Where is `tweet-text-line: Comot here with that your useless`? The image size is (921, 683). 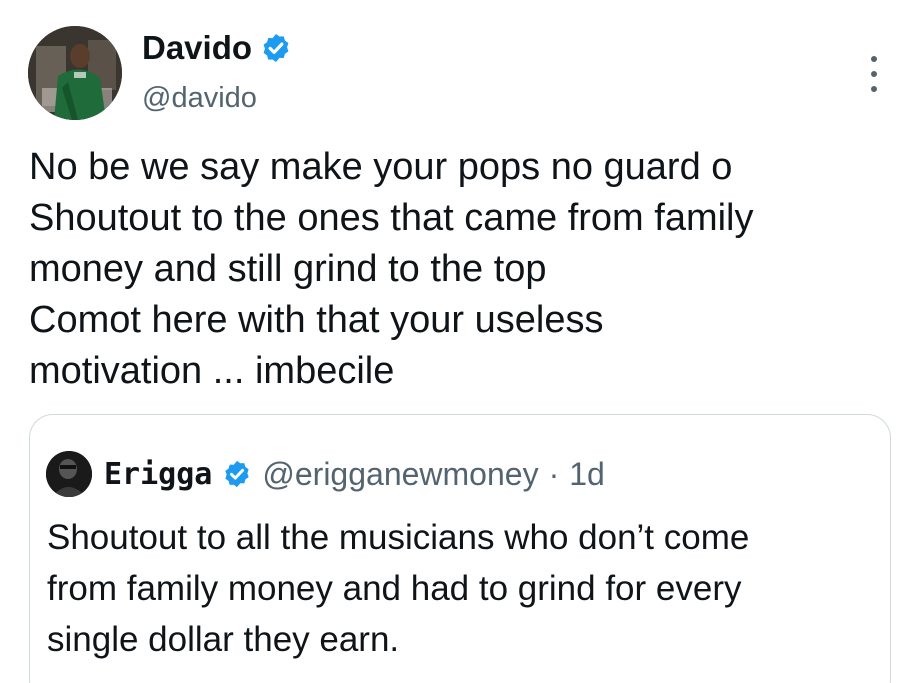 tweet-text-line: Comot here with that your useless is located at coordinates (316, 320).